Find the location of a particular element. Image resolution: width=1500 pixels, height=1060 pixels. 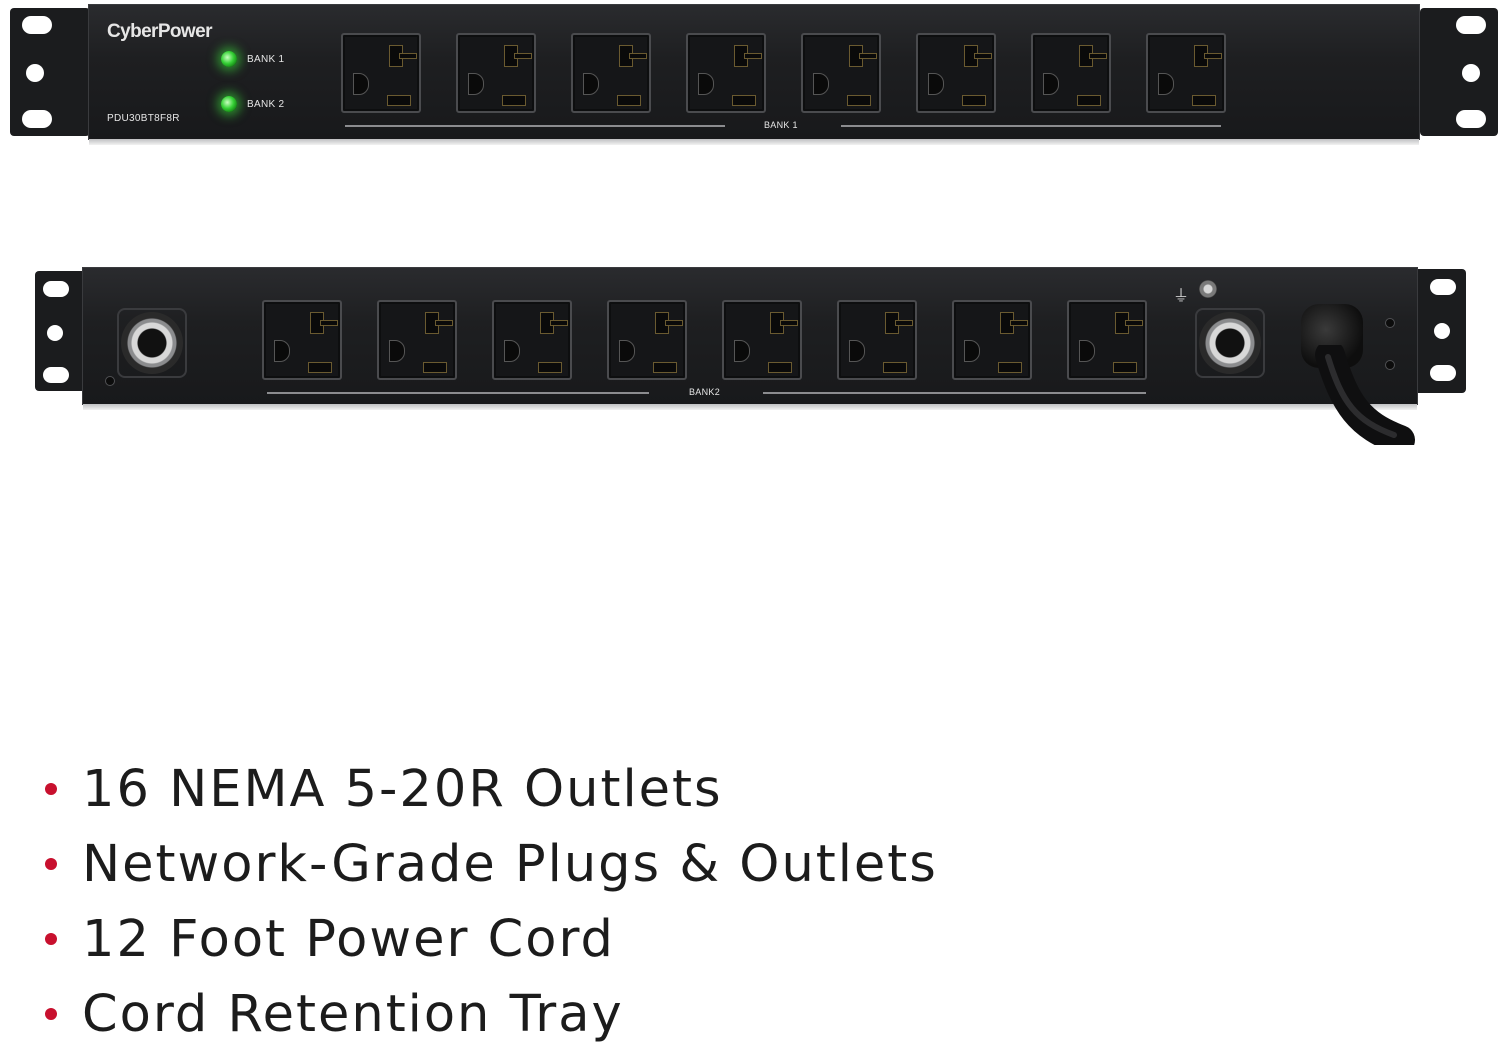

feature-text: Network-Grade Plugs & Outlets is located at coordinates (510, 864).